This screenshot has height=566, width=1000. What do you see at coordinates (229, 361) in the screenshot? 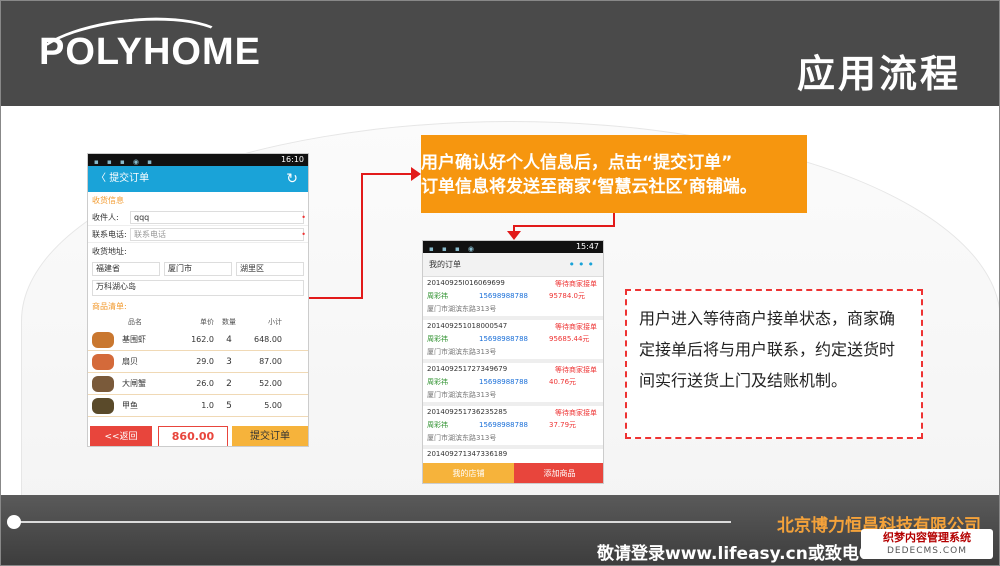
I see `product-qty: 3` at bounding box center [229, 361].